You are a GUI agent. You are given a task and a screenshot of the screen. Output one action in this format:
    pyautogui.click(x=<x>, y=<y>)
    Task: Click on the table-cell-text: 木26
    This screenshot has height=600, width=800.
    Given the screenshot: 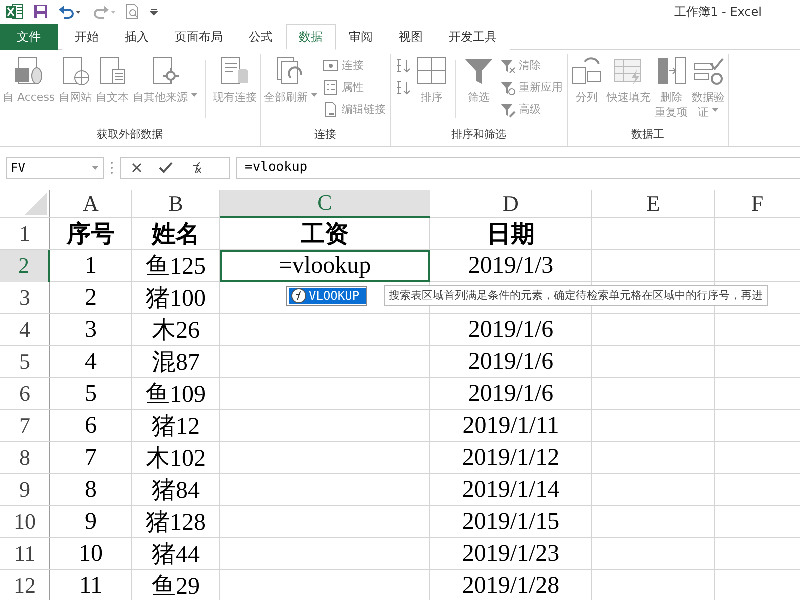 What is the action you would take?
    pyautogui.click(x=176, y=331)
    